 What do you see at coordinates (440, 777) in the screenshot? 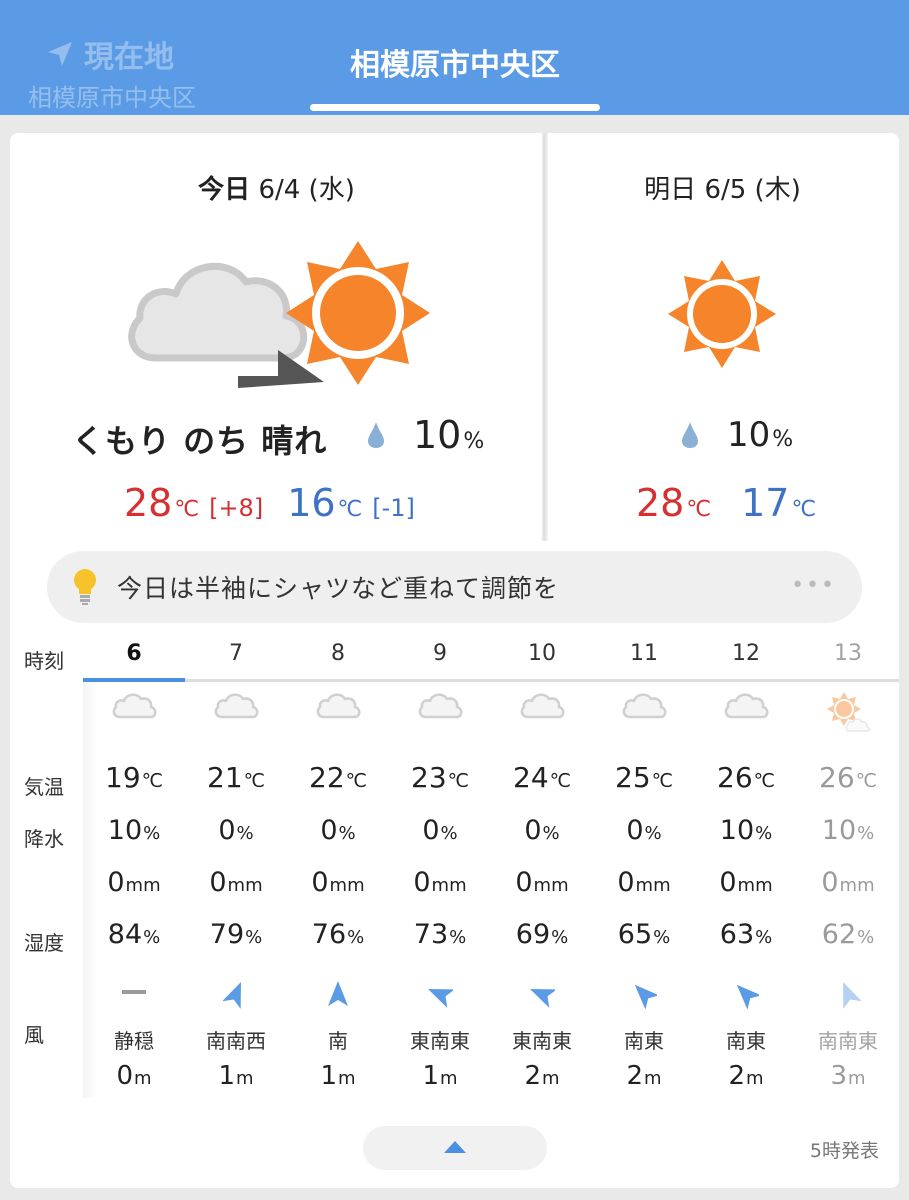
I see `temp-cell: 23℃` at bounding box center [440, 777].